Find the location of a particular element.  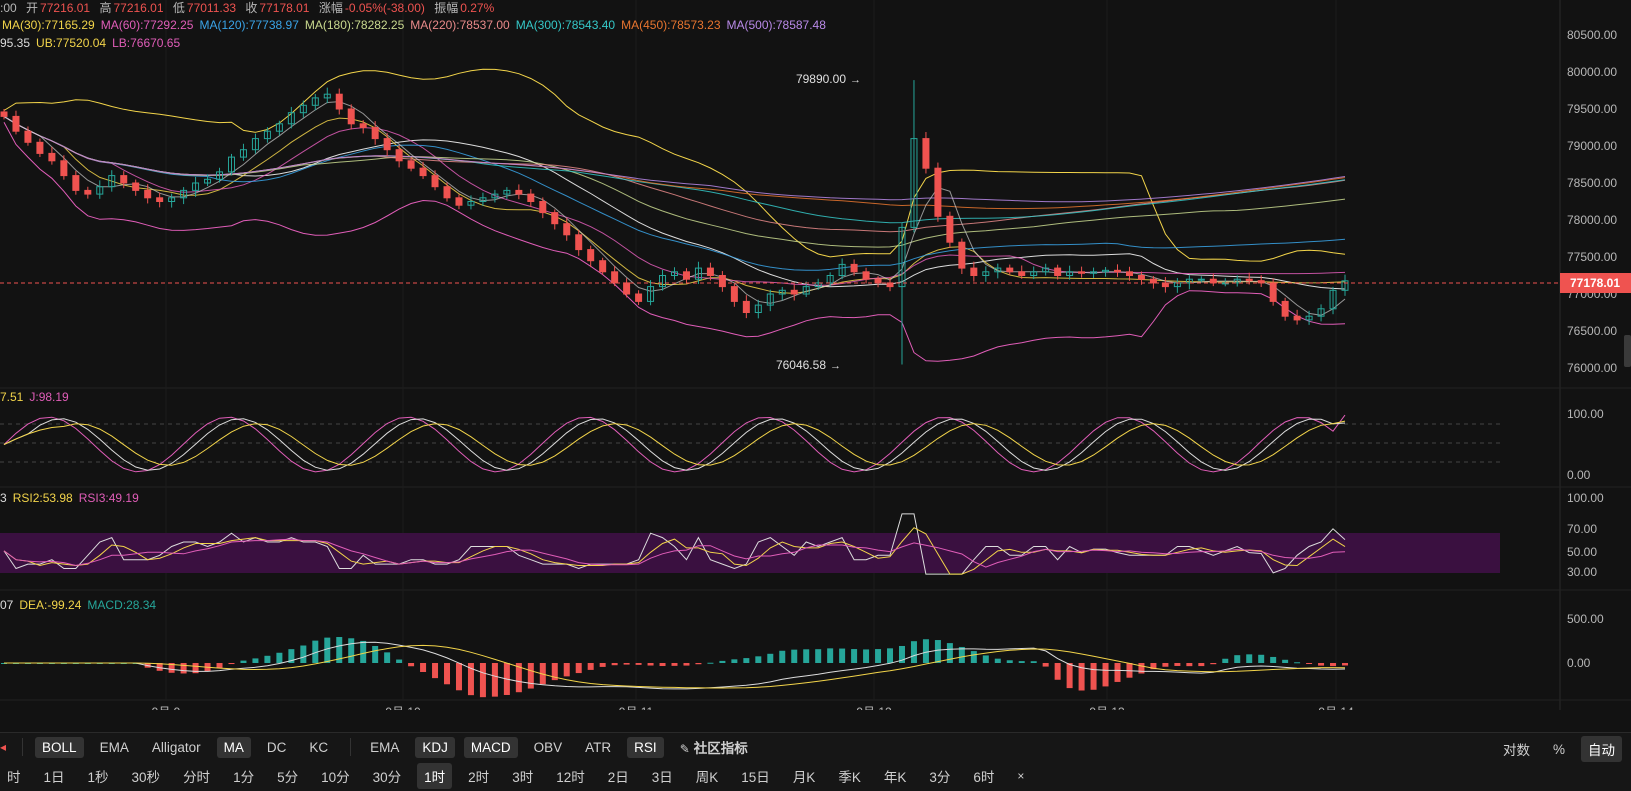

timeframe-button-19: 年K is located at coordinates (895, 776).